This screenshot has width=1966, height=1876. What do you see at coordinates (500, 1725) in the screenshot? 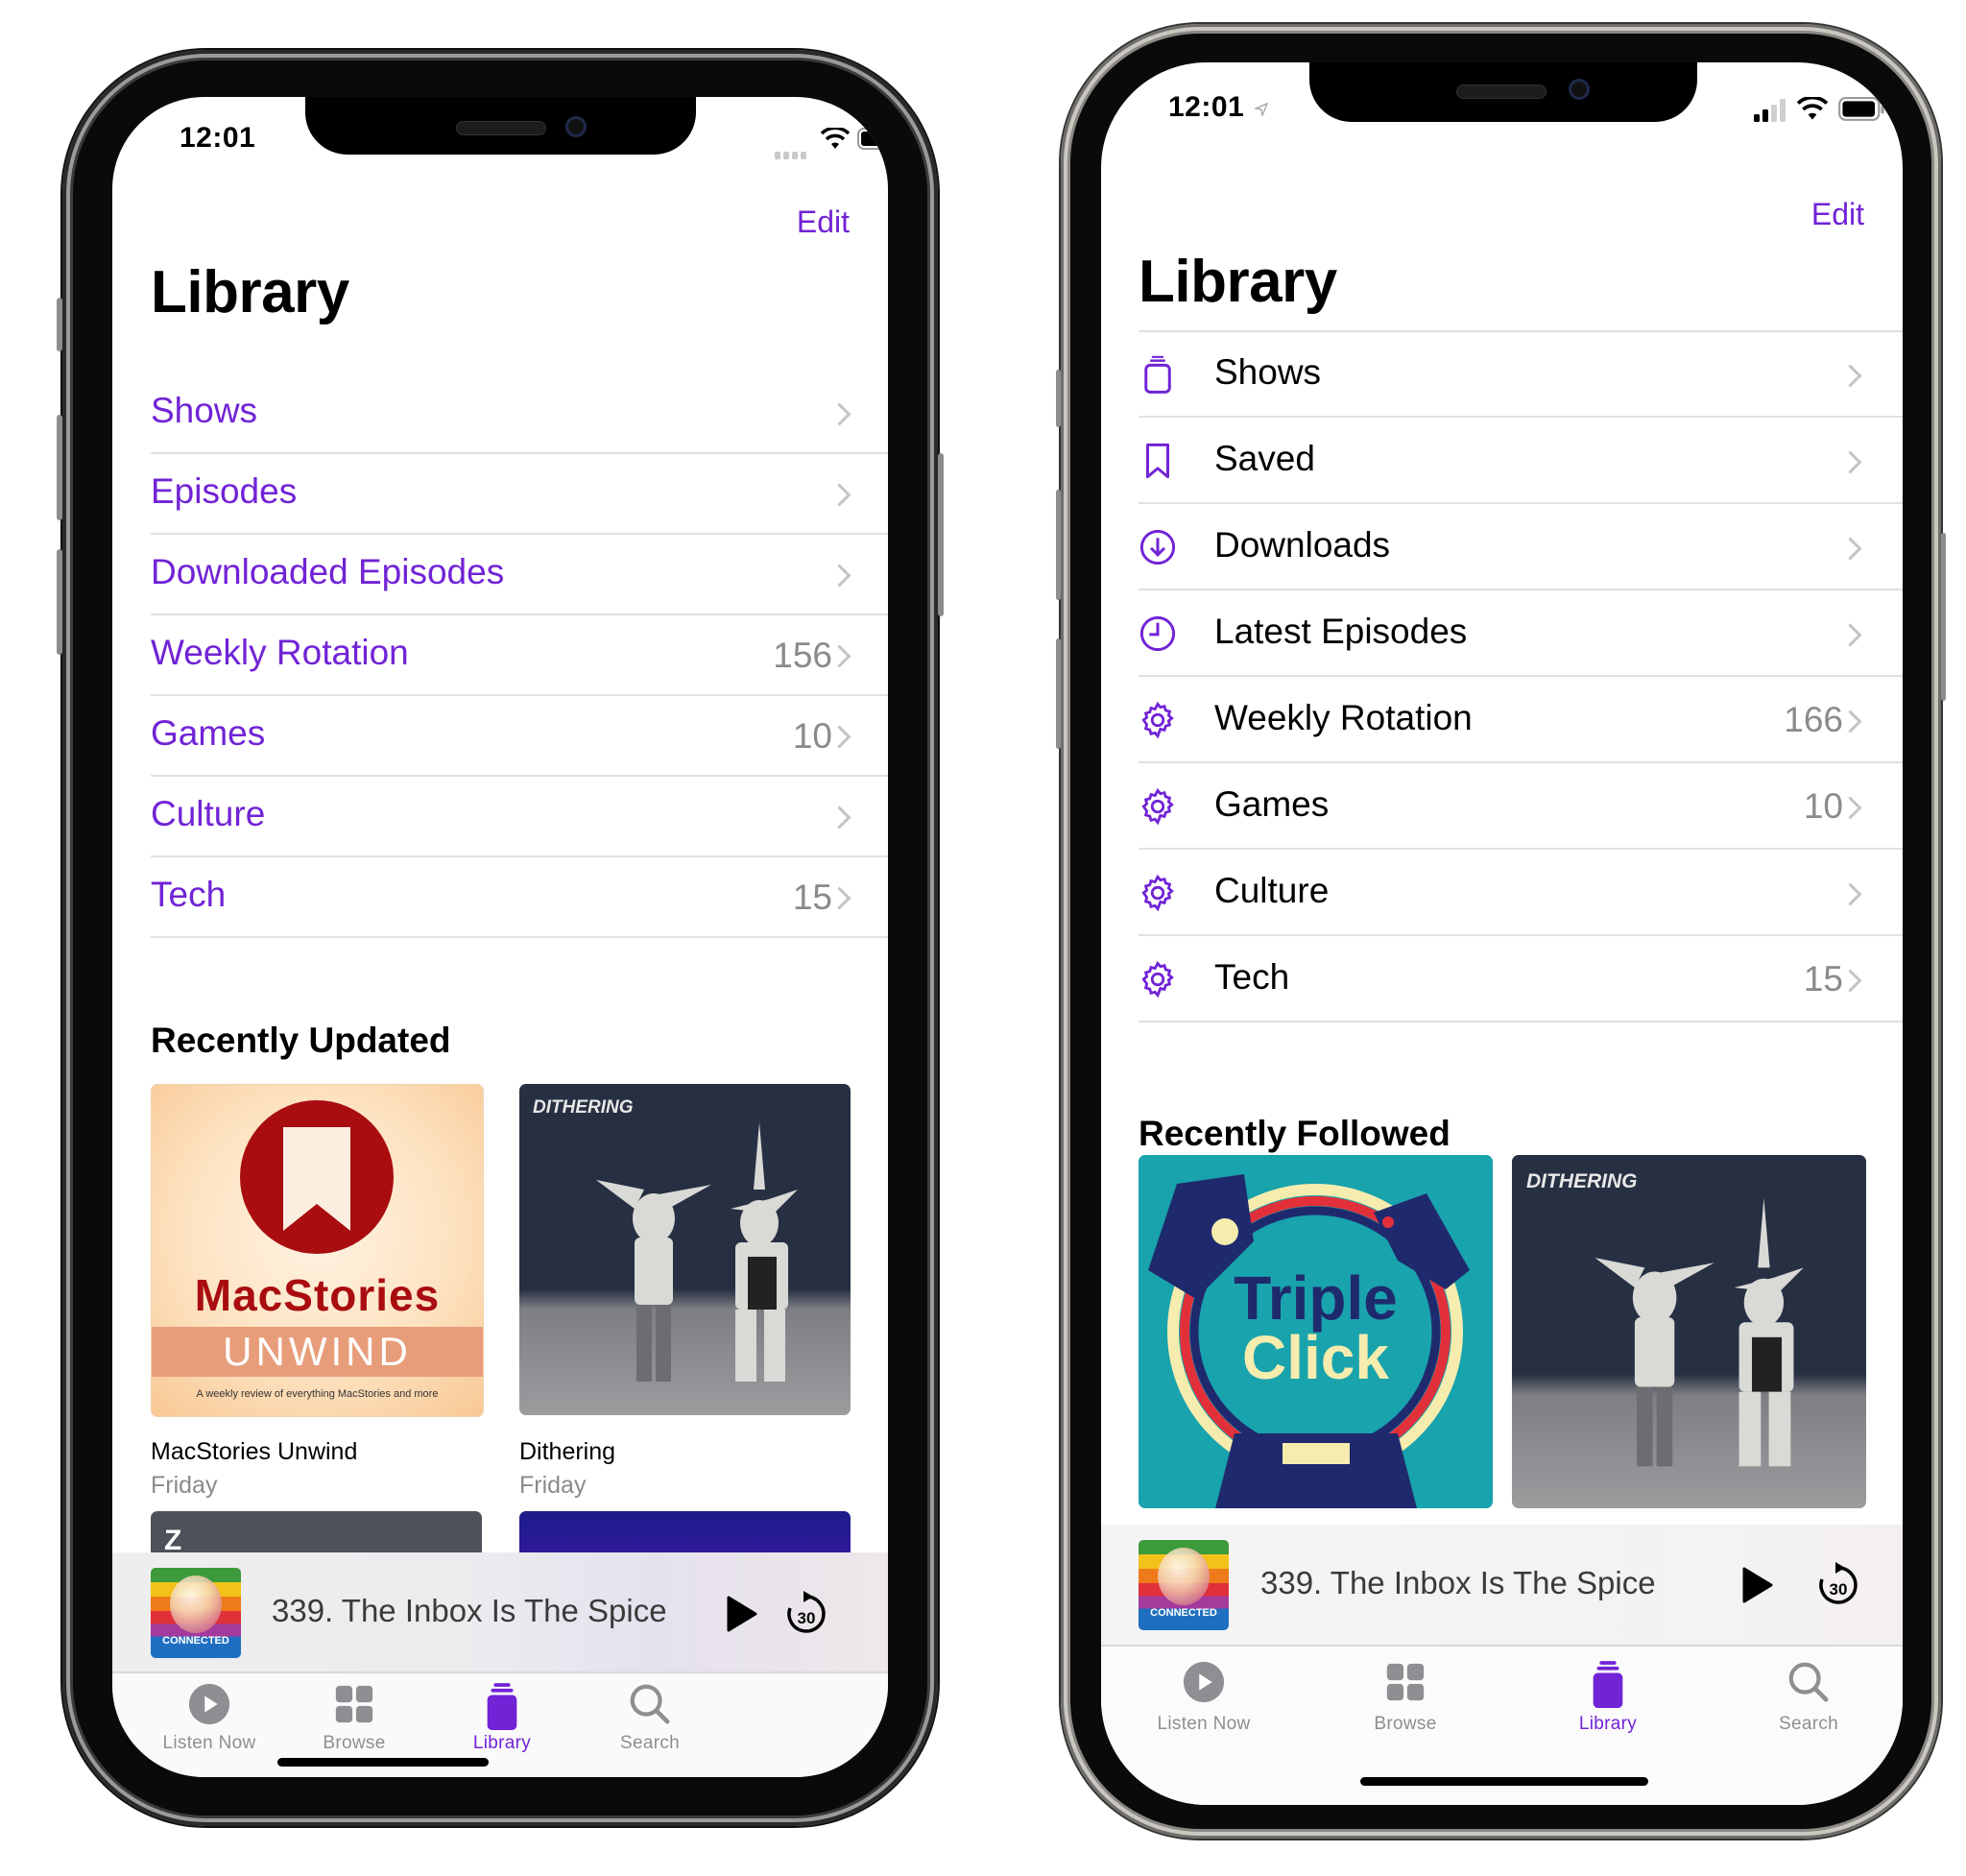
I see `tab-bar: Listen Now Browse Library Search` at bounding box center [500, 1725].